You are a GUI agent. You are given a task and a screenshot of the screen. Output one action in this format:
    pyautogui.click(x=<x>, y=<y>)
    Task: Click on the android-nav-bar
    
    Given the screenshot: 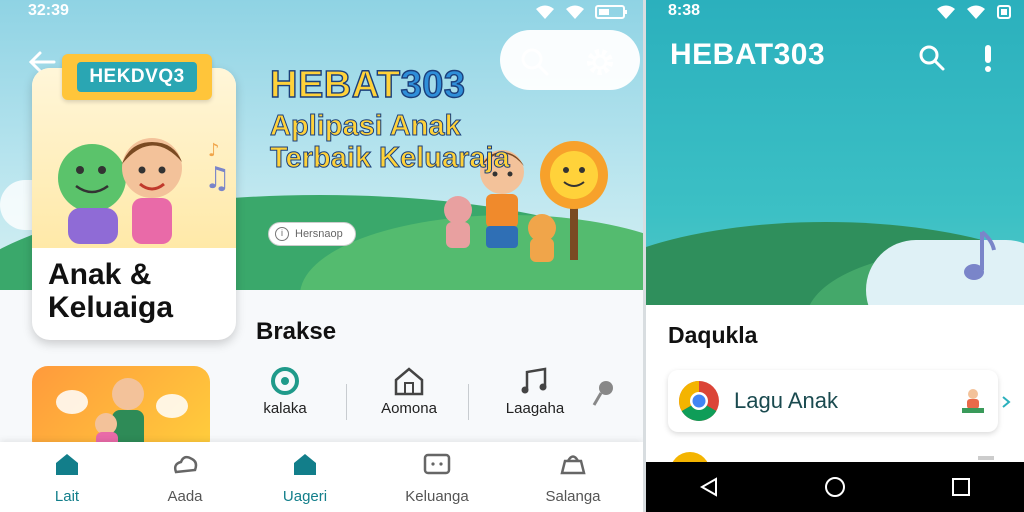 What is the action you would take?
    pyautogui.click(x=835, y=487)
    